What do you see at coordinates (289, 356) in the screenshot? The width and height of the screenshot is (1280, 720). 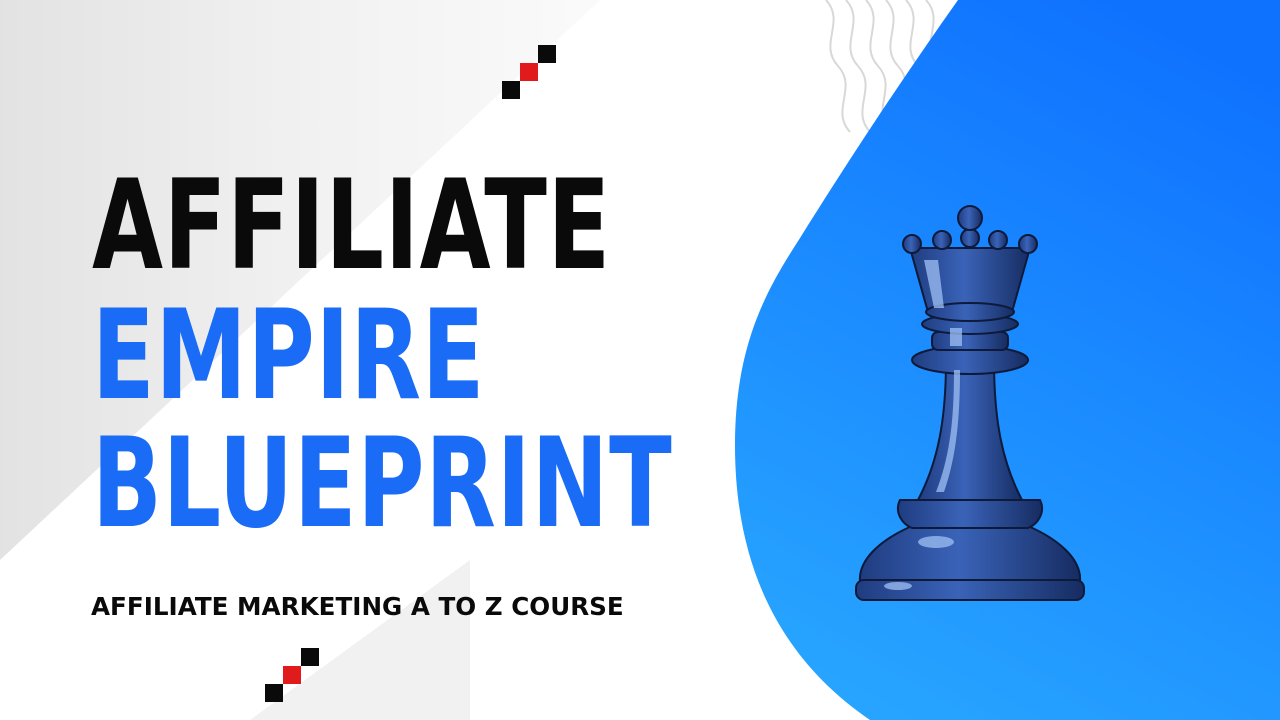 I see `title-line-empire: EMPIRE` at bounding box center [289, 356].